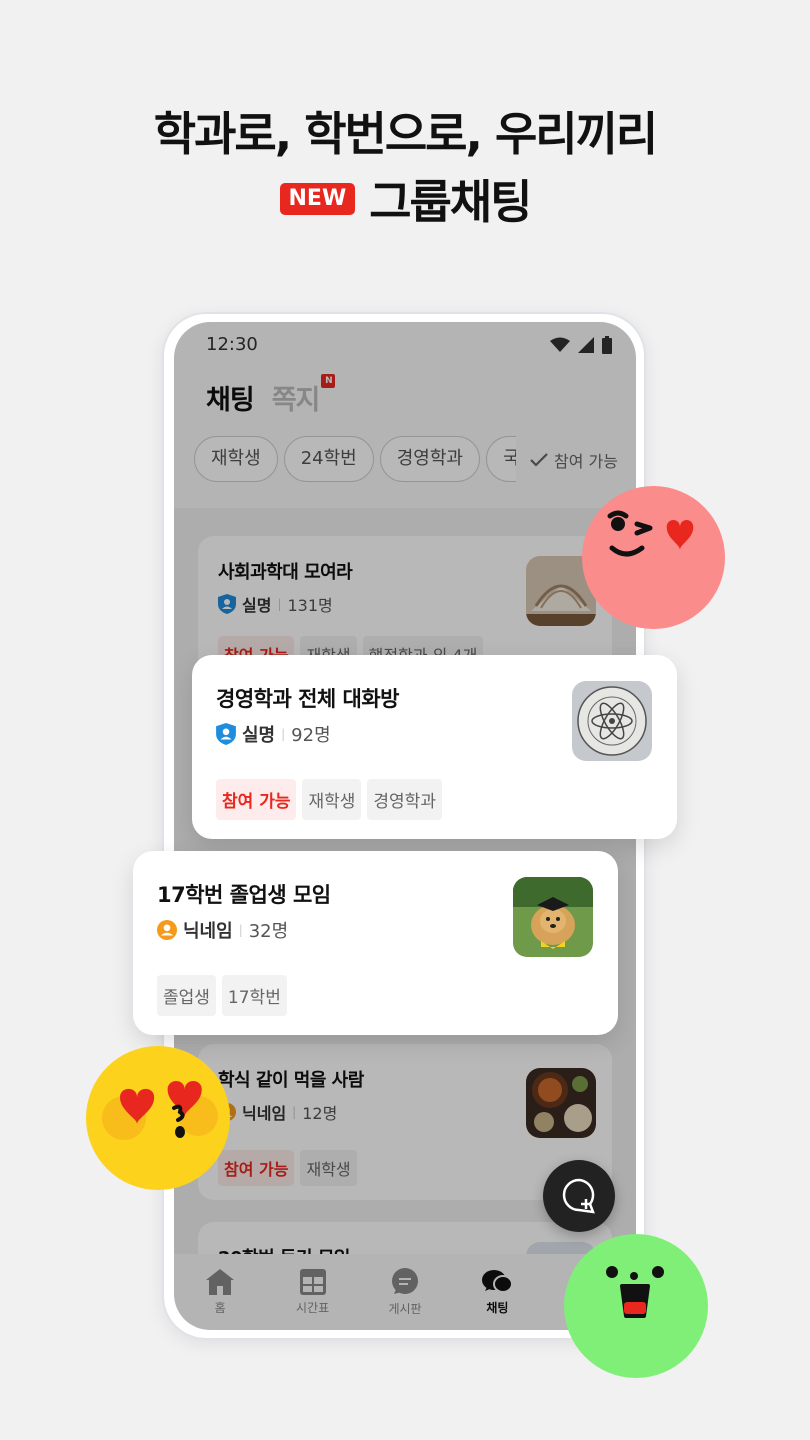 The height and width of the screenshot is (1440, 810). What do you see at coordinates (539, 460) in the screenshot?
I see `check-icon` at bounding box center [539, 460].